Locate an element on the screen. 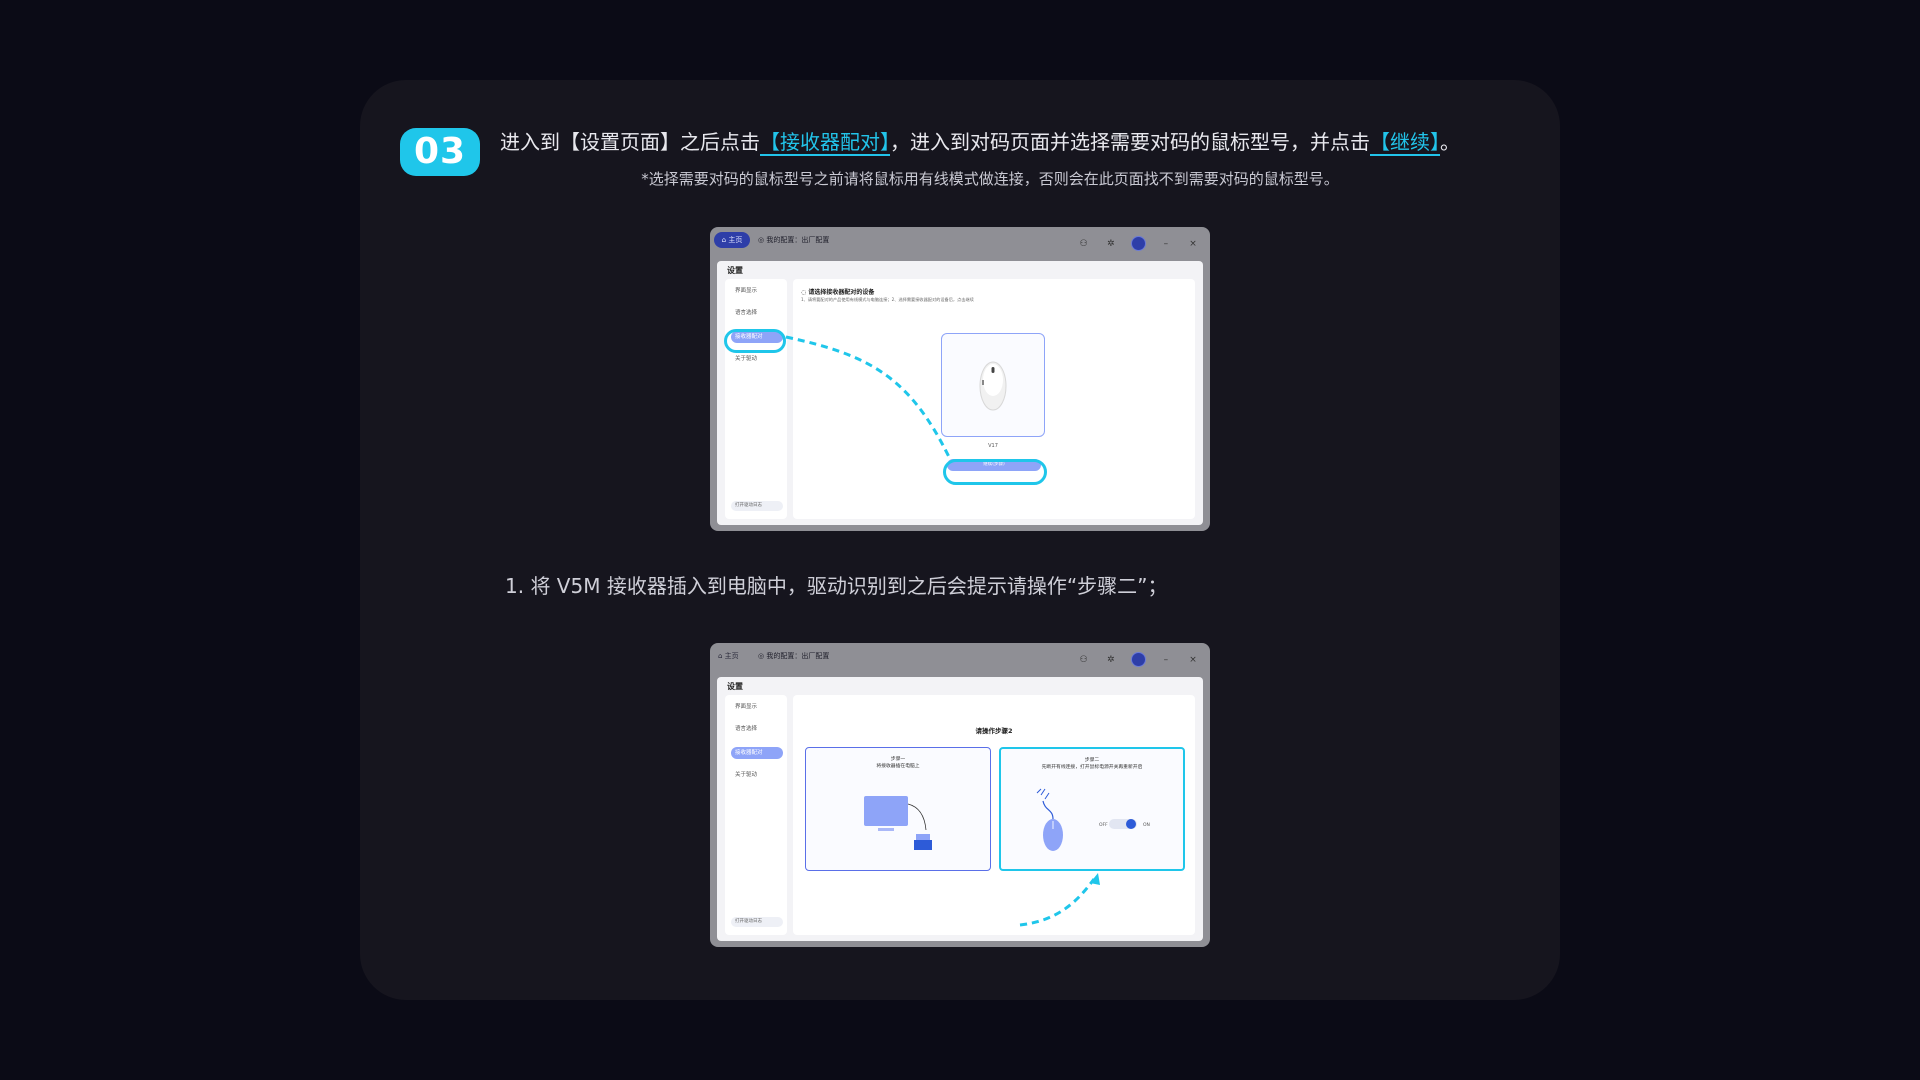 Image resolution: width=1920 pixels, height=1080 pixels. instruction-middle: ，进入到对码页面并选择需要对码的鼠标型号，并点击 is located at coordinates (1130, 142).